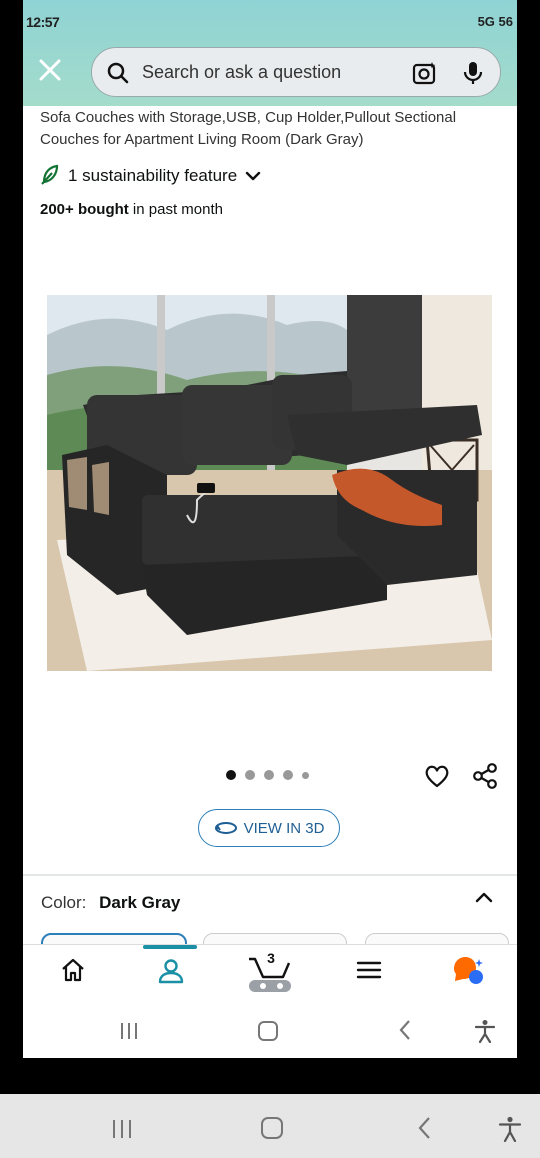 This screenshot has height=1158, width=540. Describe the element at coordinates (270, 875) in the screenshot. I see `section-divider` at that location.